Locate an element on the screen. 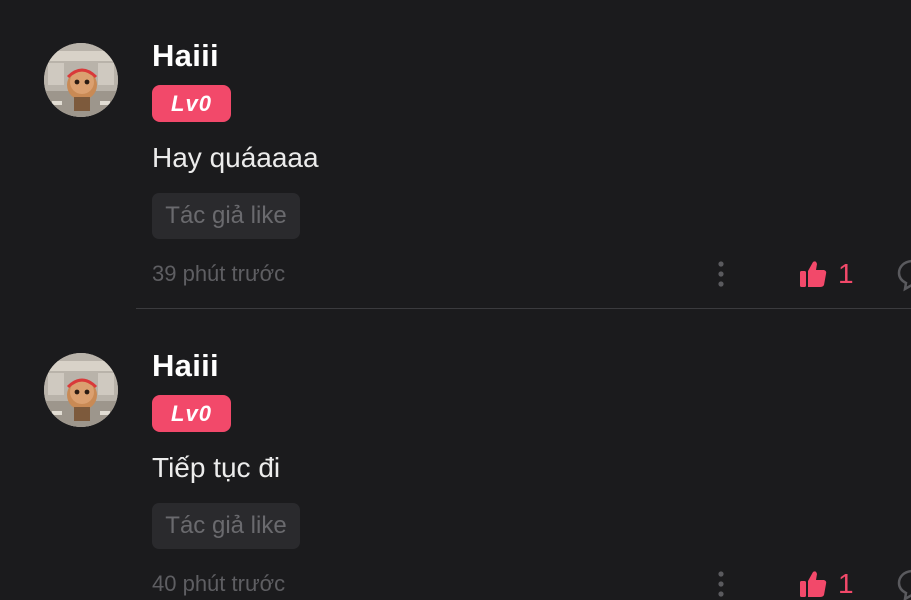 The height and width of the screenshot is (600, 911). divider is located at coordinates (523, 308).